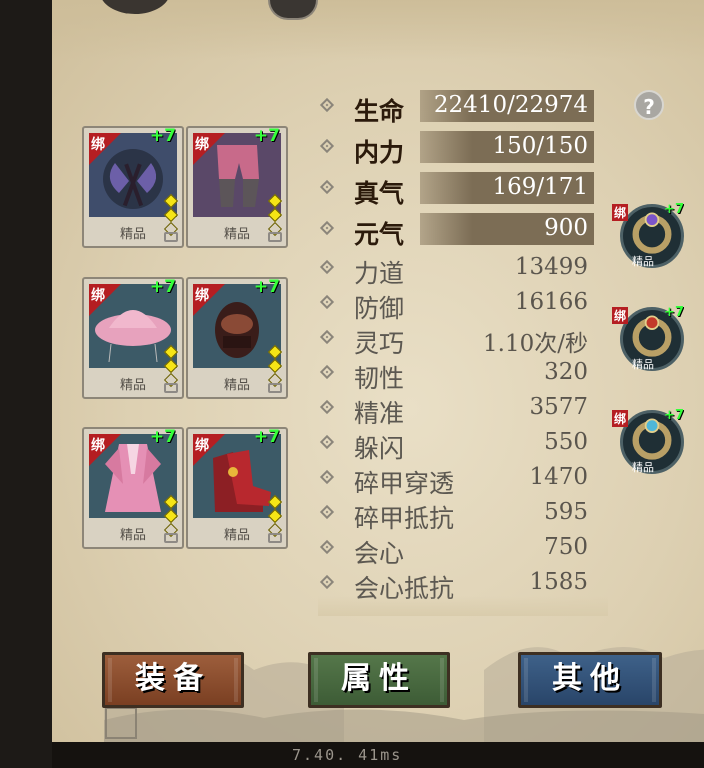 The width and height of the screenshot is (704, 768). I want to click on accessory-slot-bracelet: 绑 +7 精品, so click(648, 444).